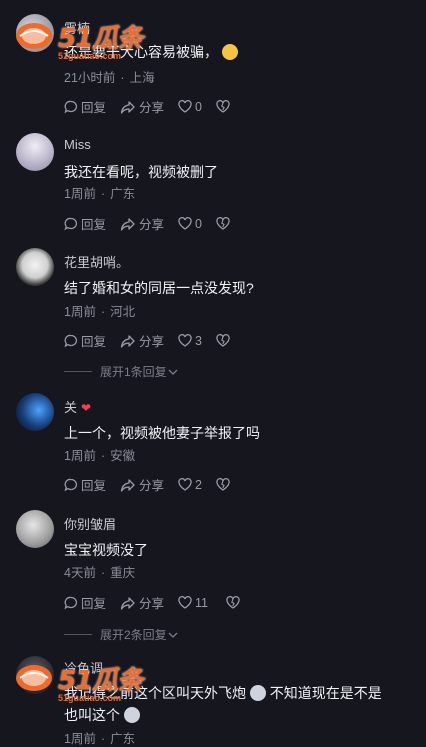 The height and width of the screenshot is (747, 426). What do you see at coordinates (123, 312) in the screenshot?
I see `comment-location: 河北` at bounding box center [123, 312].